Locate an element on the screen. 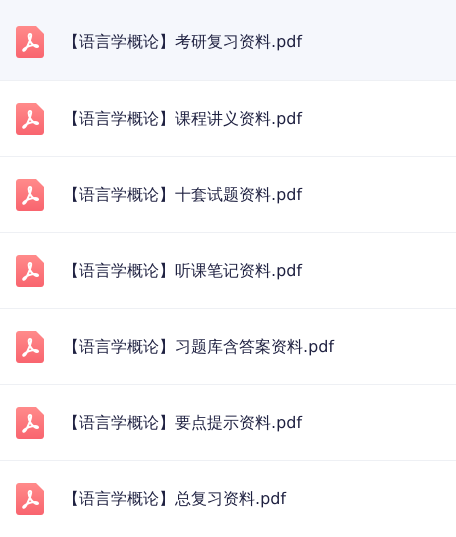  file-name: 【语言学概论】总复习资料.pdf is located at coordinates (174, 499).